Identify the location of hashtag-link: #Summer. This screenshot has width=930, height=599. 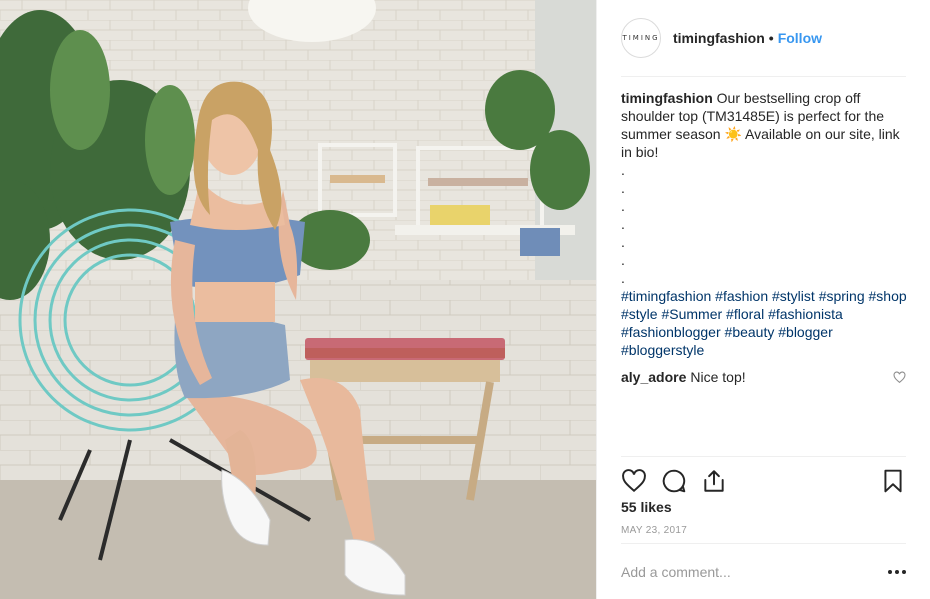
(691, 314).